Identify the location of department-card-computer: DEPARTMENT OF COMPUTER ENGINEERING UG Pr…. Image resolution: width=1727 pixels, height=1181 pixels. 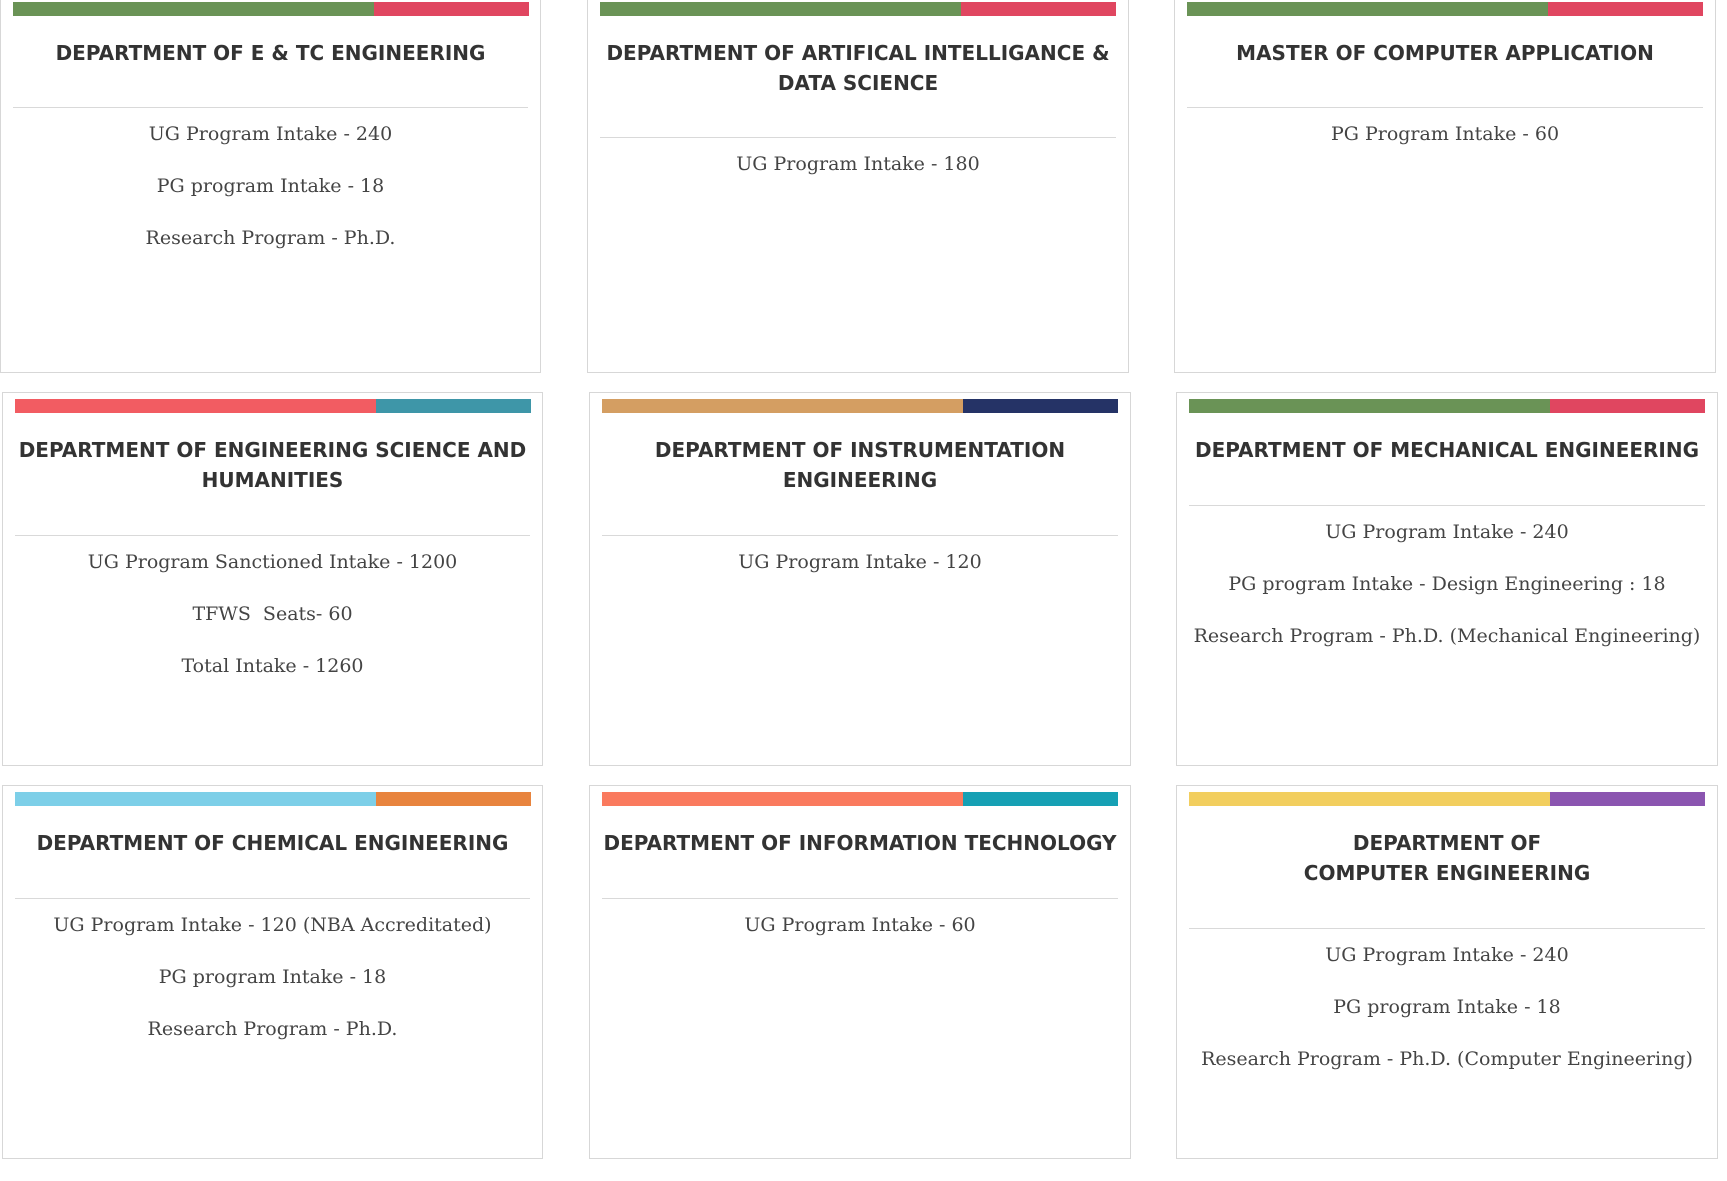
(1447, 972).